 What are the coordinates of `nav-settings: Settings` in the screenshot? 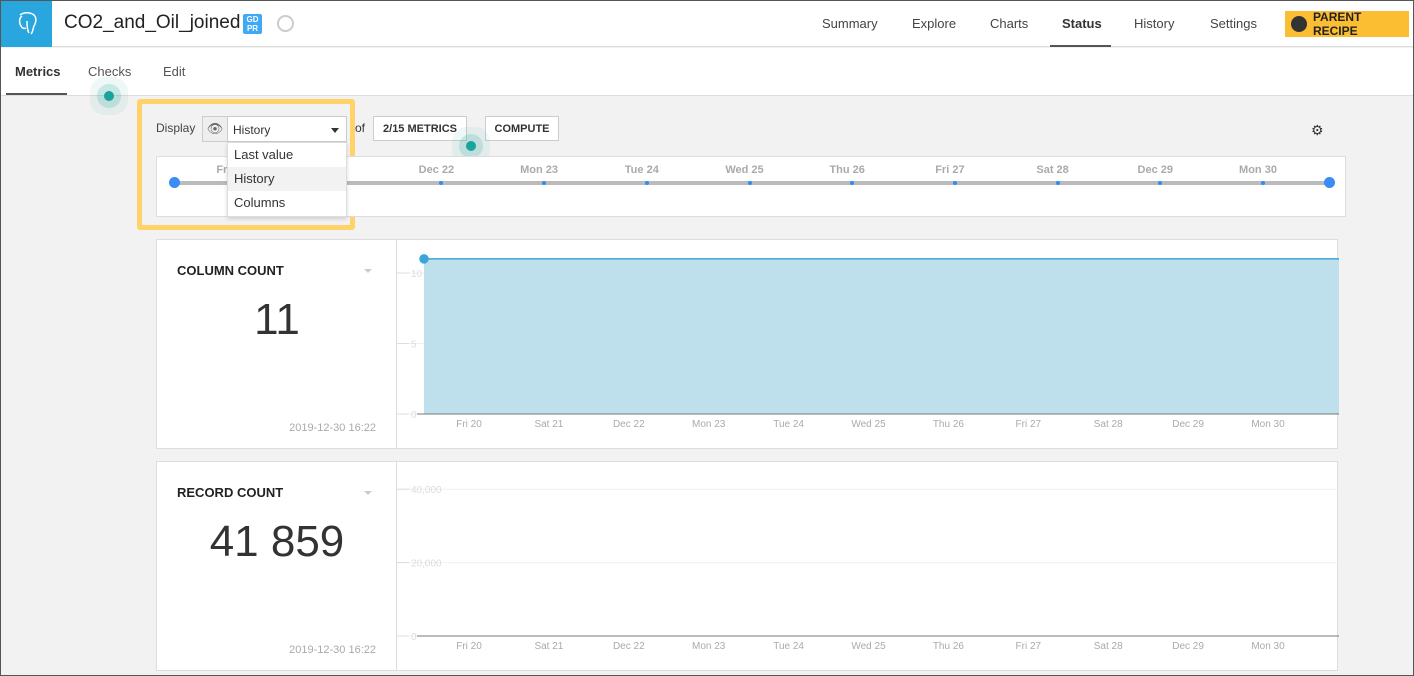 It's located at (1233, 23).